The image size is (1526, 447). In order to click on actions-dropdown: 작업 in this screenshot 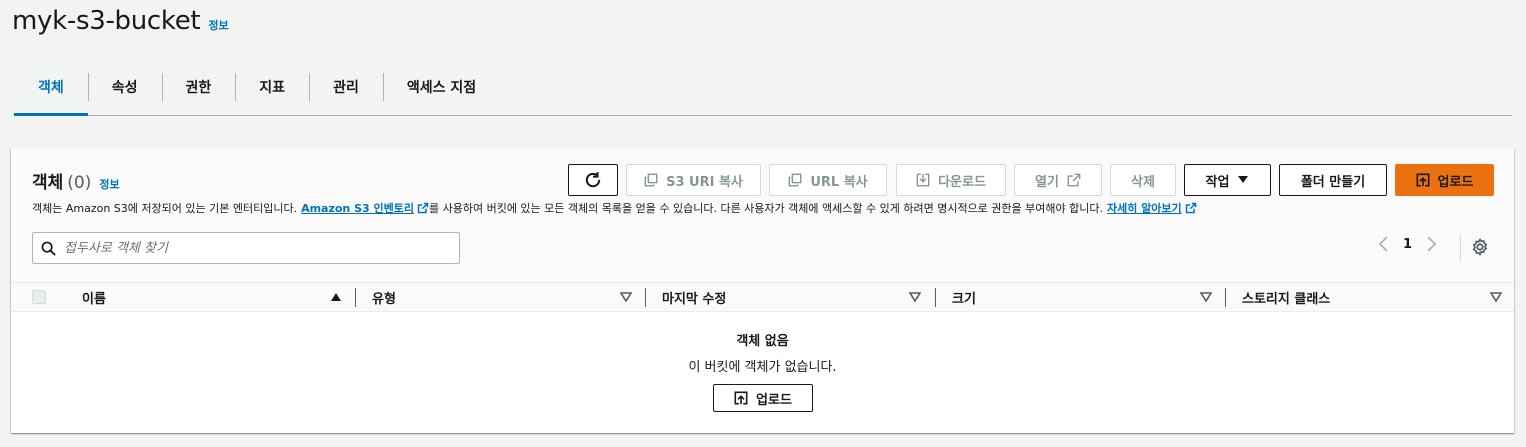, I will do `click(1227, 180)`.